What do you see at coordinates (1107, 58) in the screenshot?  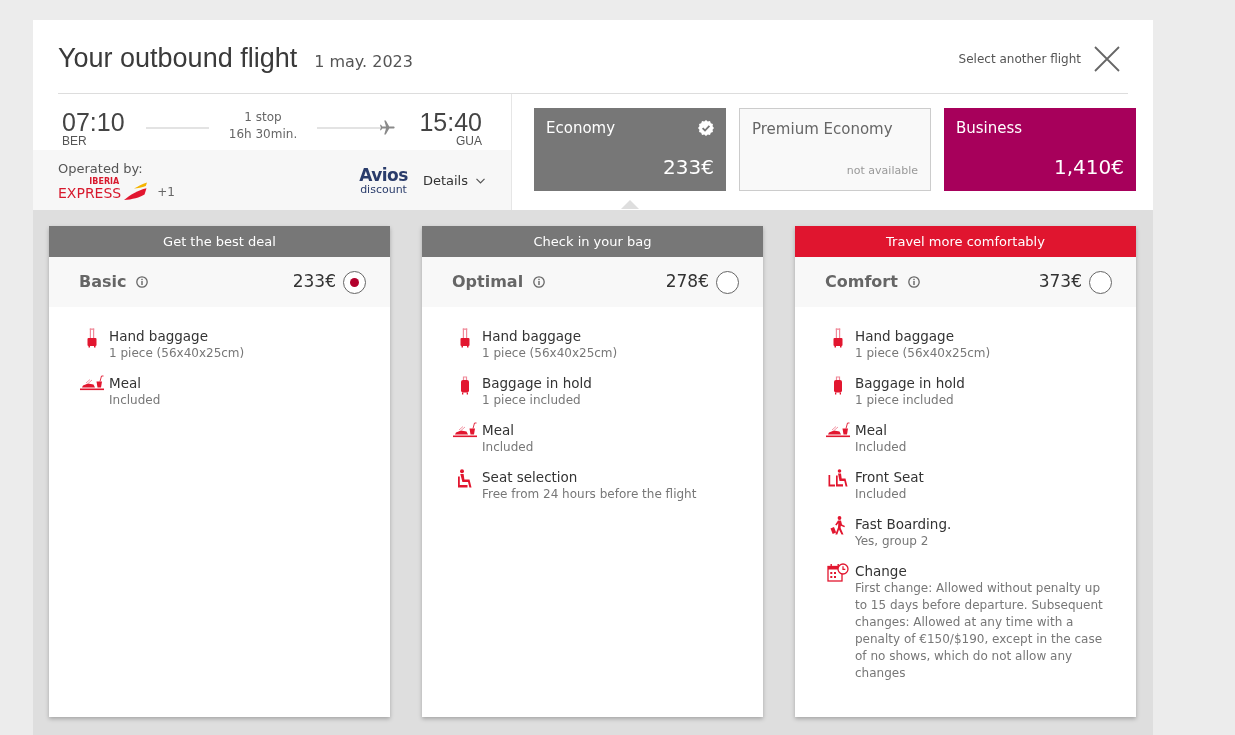 I see `close-icon` at bounding box center [1107, 58].